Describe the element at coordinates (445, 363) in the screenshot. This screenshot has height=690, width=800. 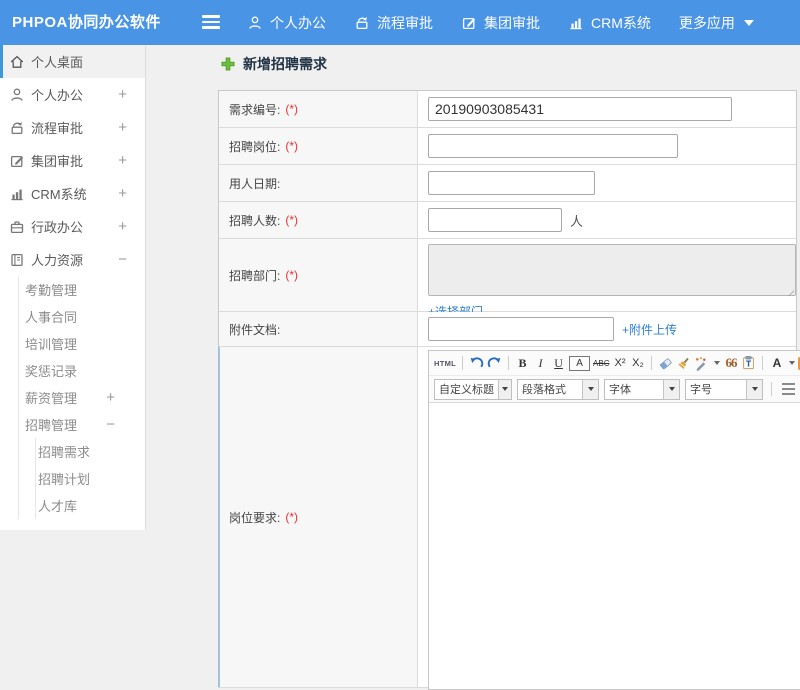
I see `html-source-button: HTML` at that location.